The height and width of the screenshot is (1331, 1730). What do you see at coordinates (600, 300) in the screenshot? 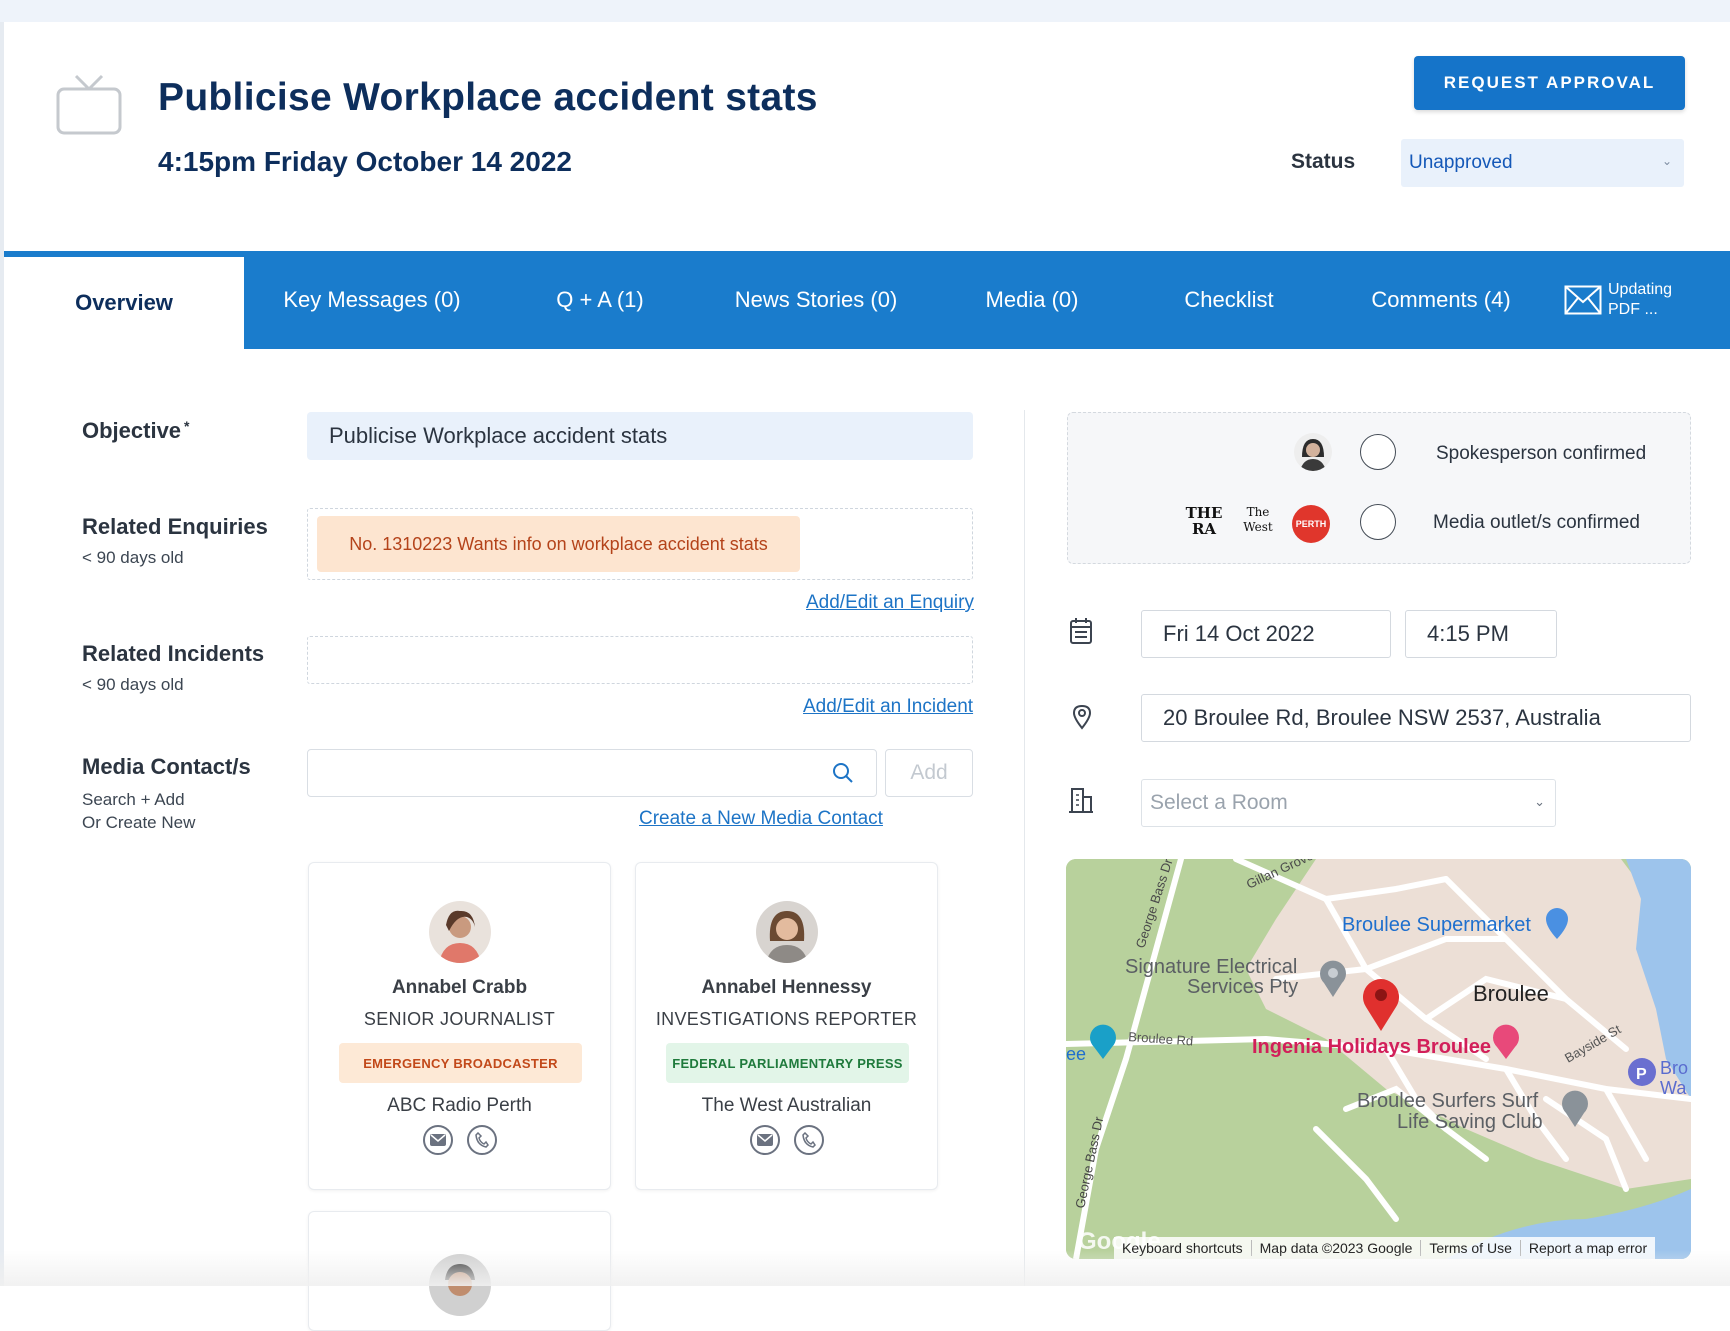
I see `tab-q-and-a: Q + A (1)` at bounding box center [600, 300].